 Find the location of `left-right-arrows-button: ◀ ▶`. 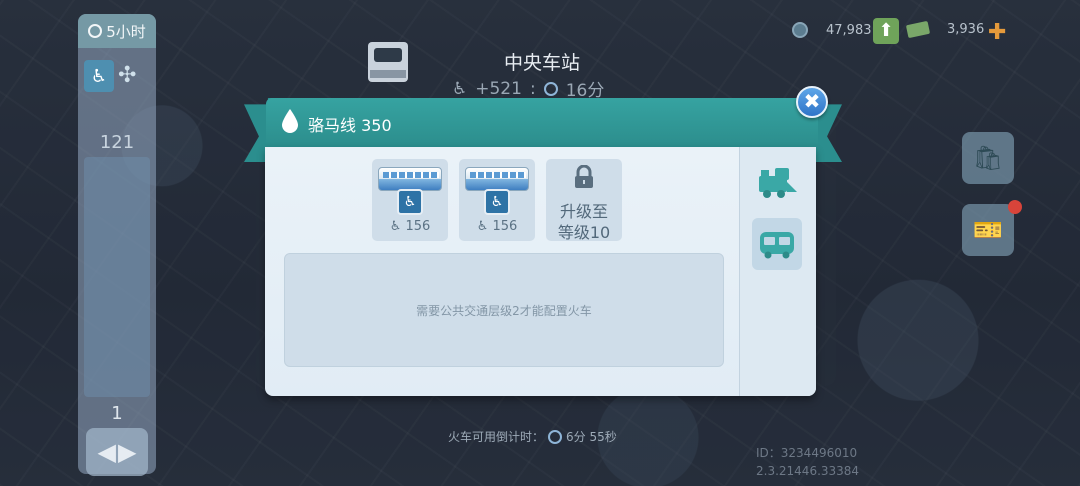

left-right-arrows-button: ◀ ▶ is located at coordinates (117, 452).